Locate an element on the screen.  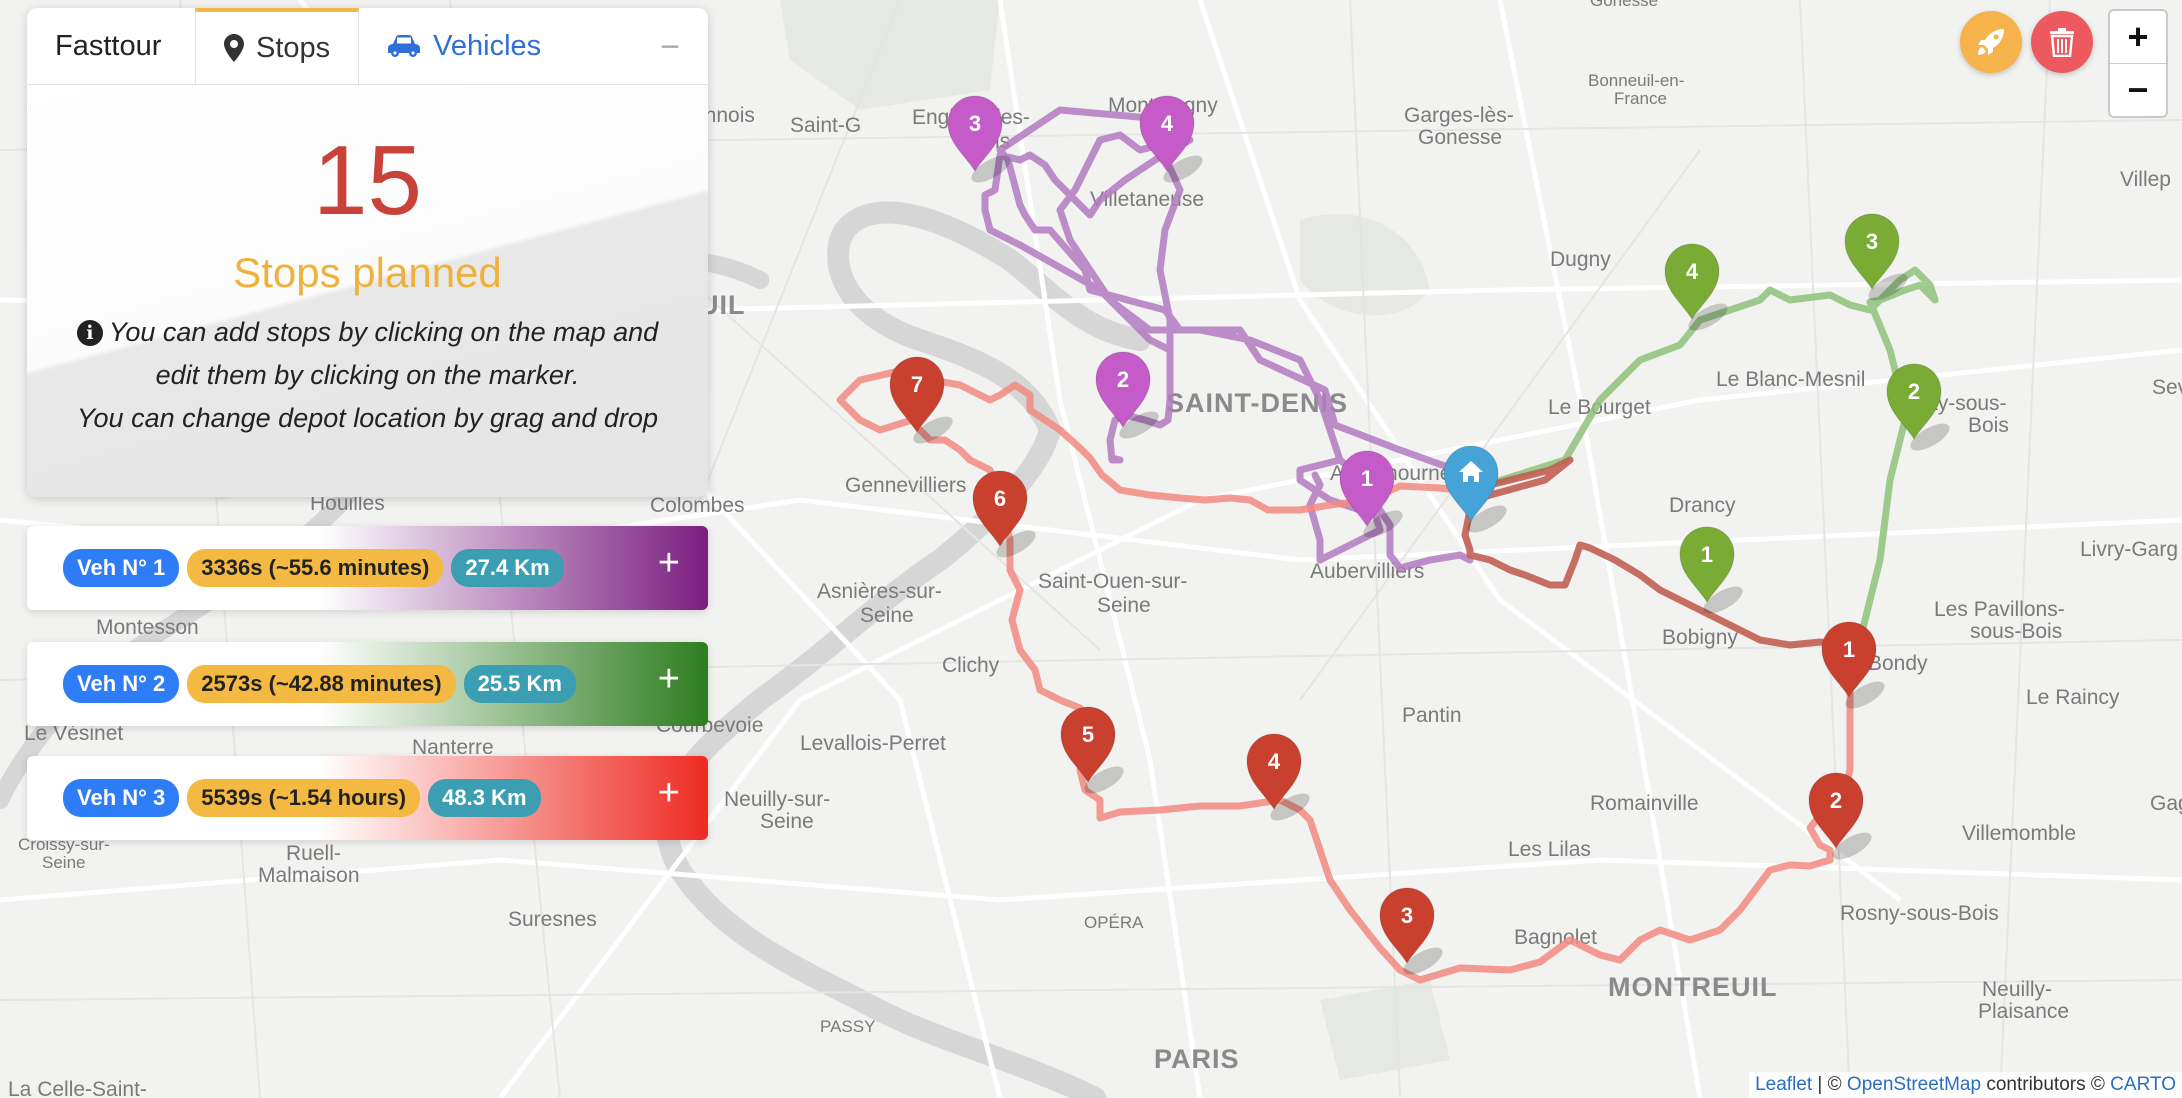
svg-text: Neuilly-sur- is located at coordinates (777, 799).